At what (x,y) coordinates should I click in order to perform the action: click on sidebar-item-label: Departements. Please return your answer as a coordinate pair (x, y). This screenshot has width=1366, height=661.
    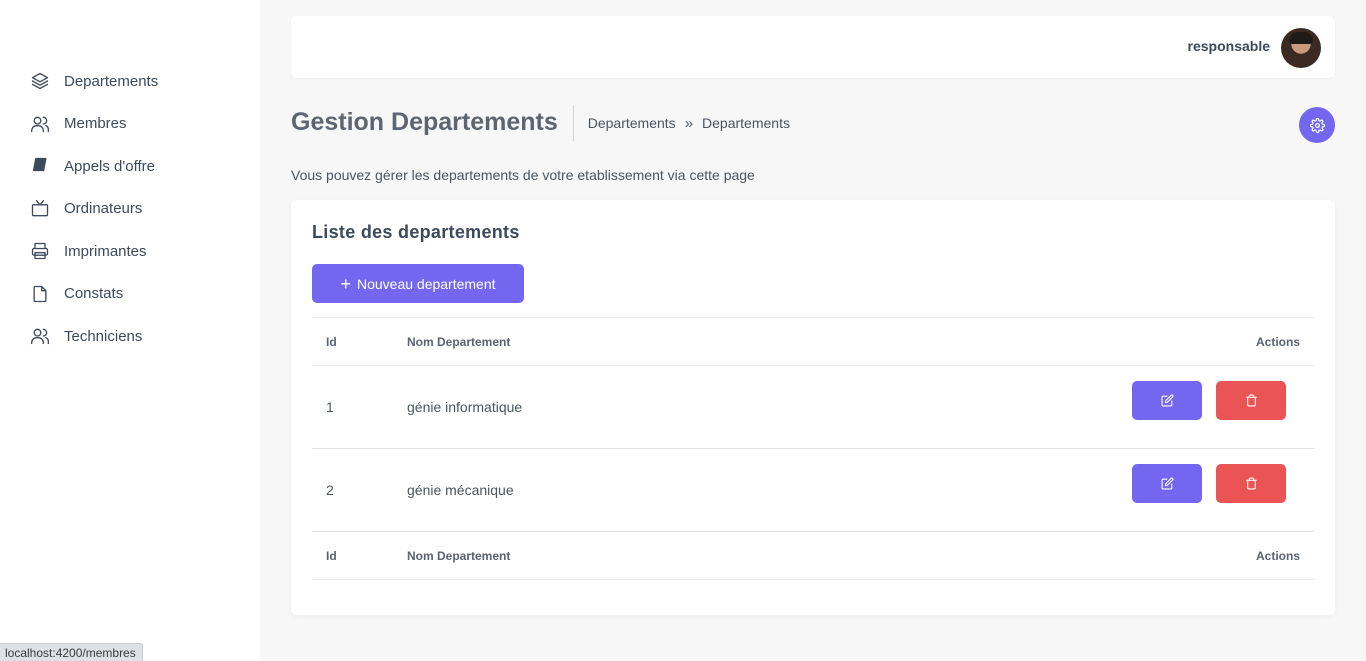
    Looking at the image, I should click on (111, 81).